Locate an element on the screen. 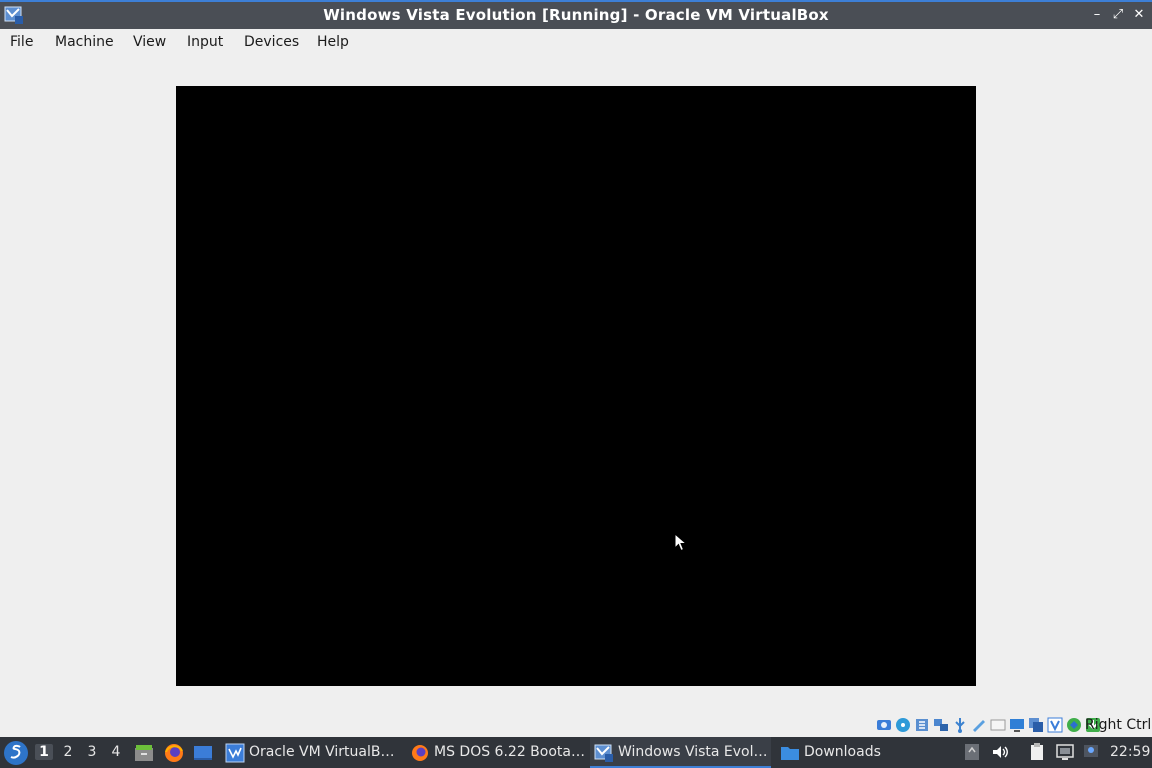  desktop-4-button: 4 is located at coordinates (116, 752).